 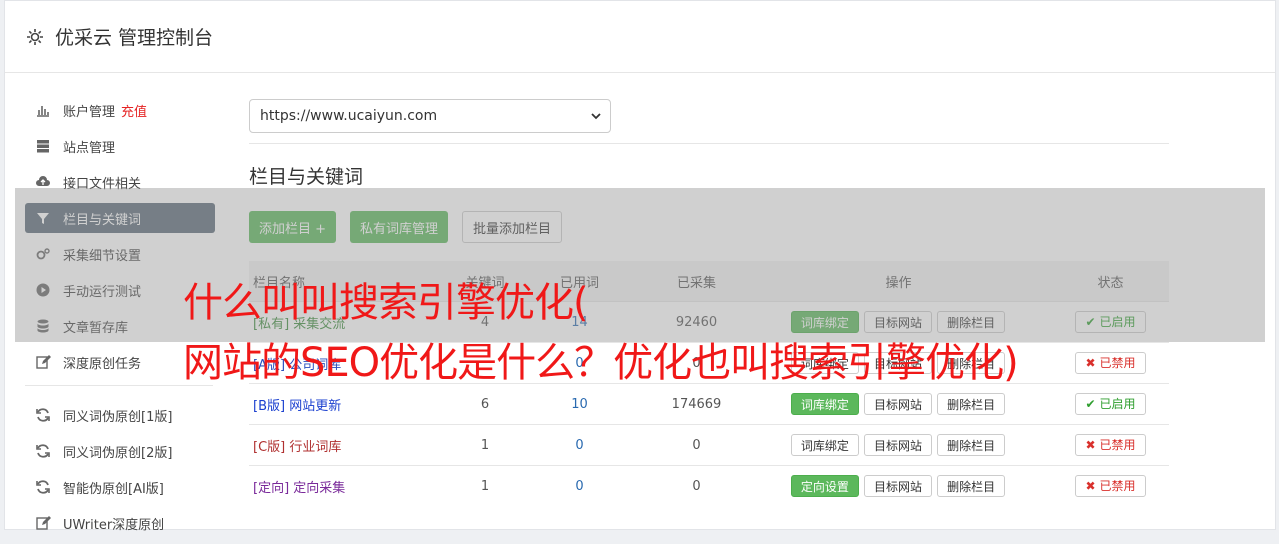 I want to click on column-name: 网站更新, so click(x=315, y=406).